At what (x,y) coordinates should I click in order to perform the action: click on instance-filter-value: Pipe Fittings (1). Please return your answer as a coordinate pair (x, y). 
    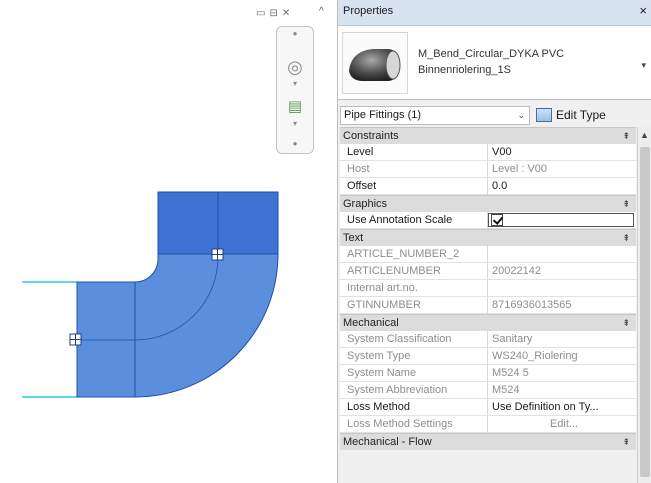
    Looking at the image, I should click on (383, 115).